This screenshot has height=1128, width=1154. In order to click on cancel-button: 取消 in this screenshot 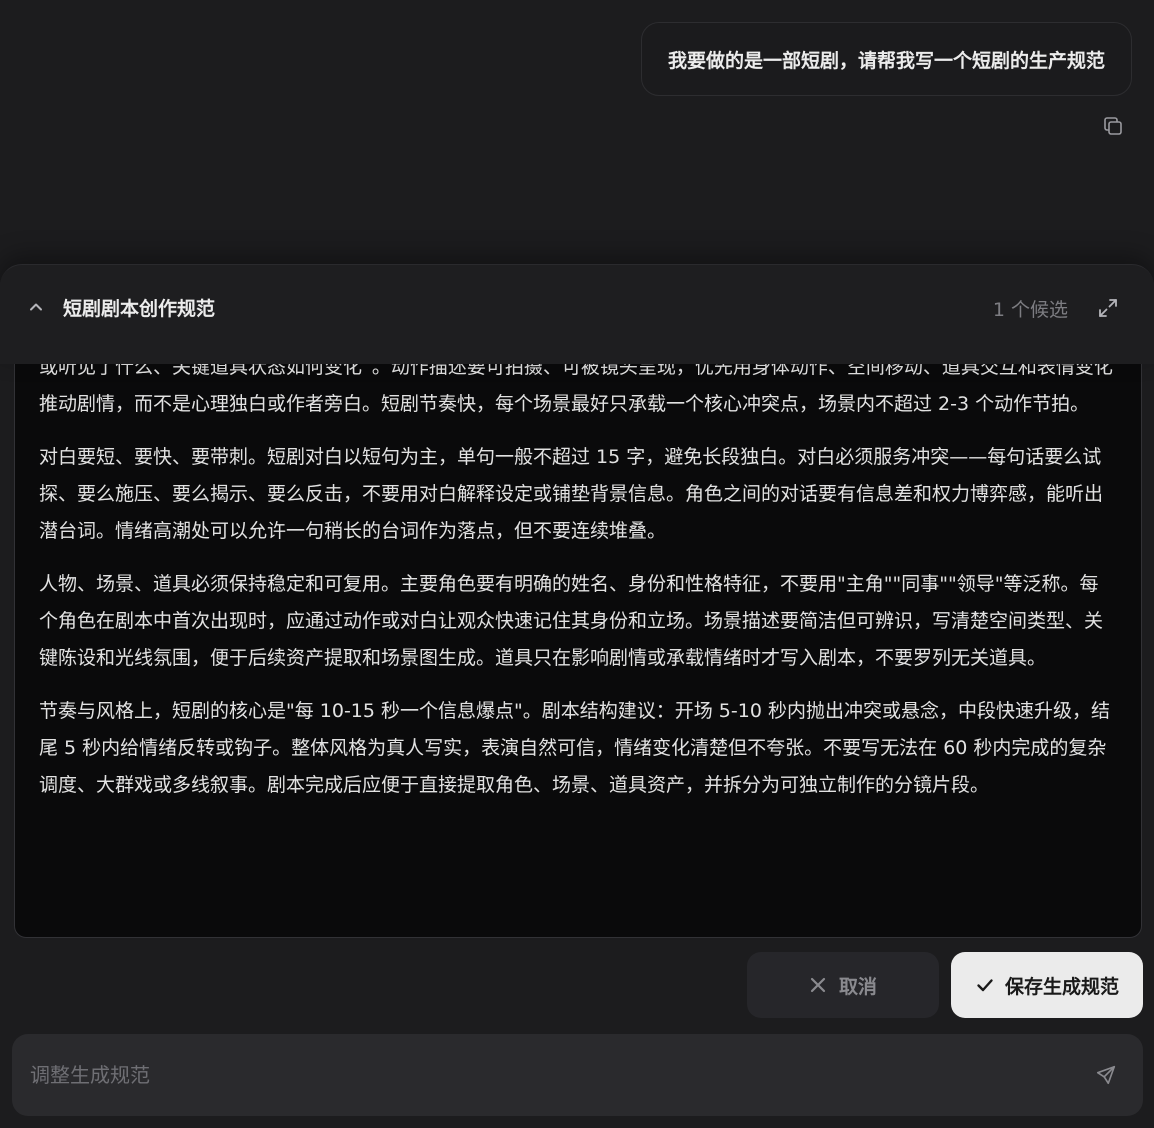, I will do `click(843, 985)`.